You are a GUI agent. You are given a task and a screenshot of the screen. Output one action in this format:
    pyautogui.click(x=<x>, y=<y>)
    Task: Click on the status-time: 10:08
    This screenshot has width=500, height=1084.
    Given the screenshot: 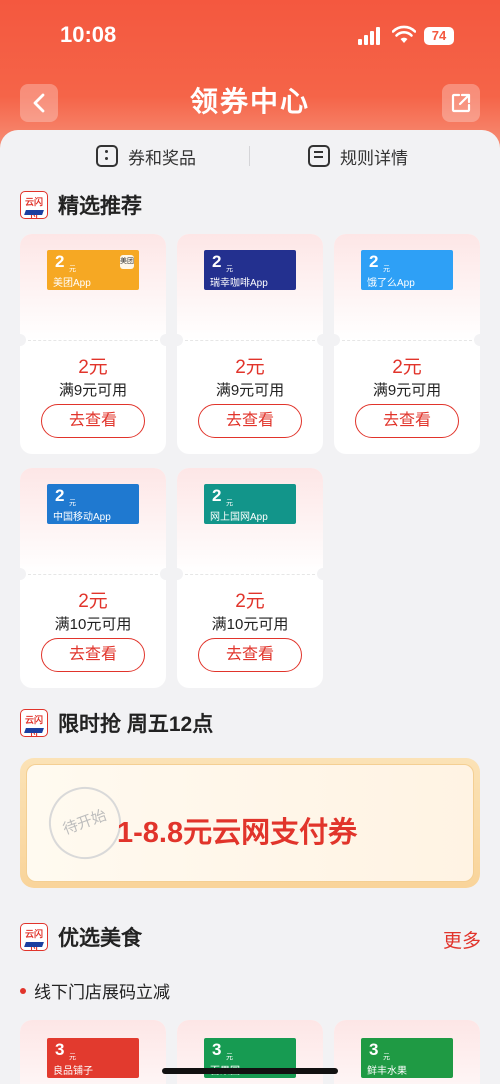 What is the action you would take?
    pyautogui.click(x=88, y=34)
    